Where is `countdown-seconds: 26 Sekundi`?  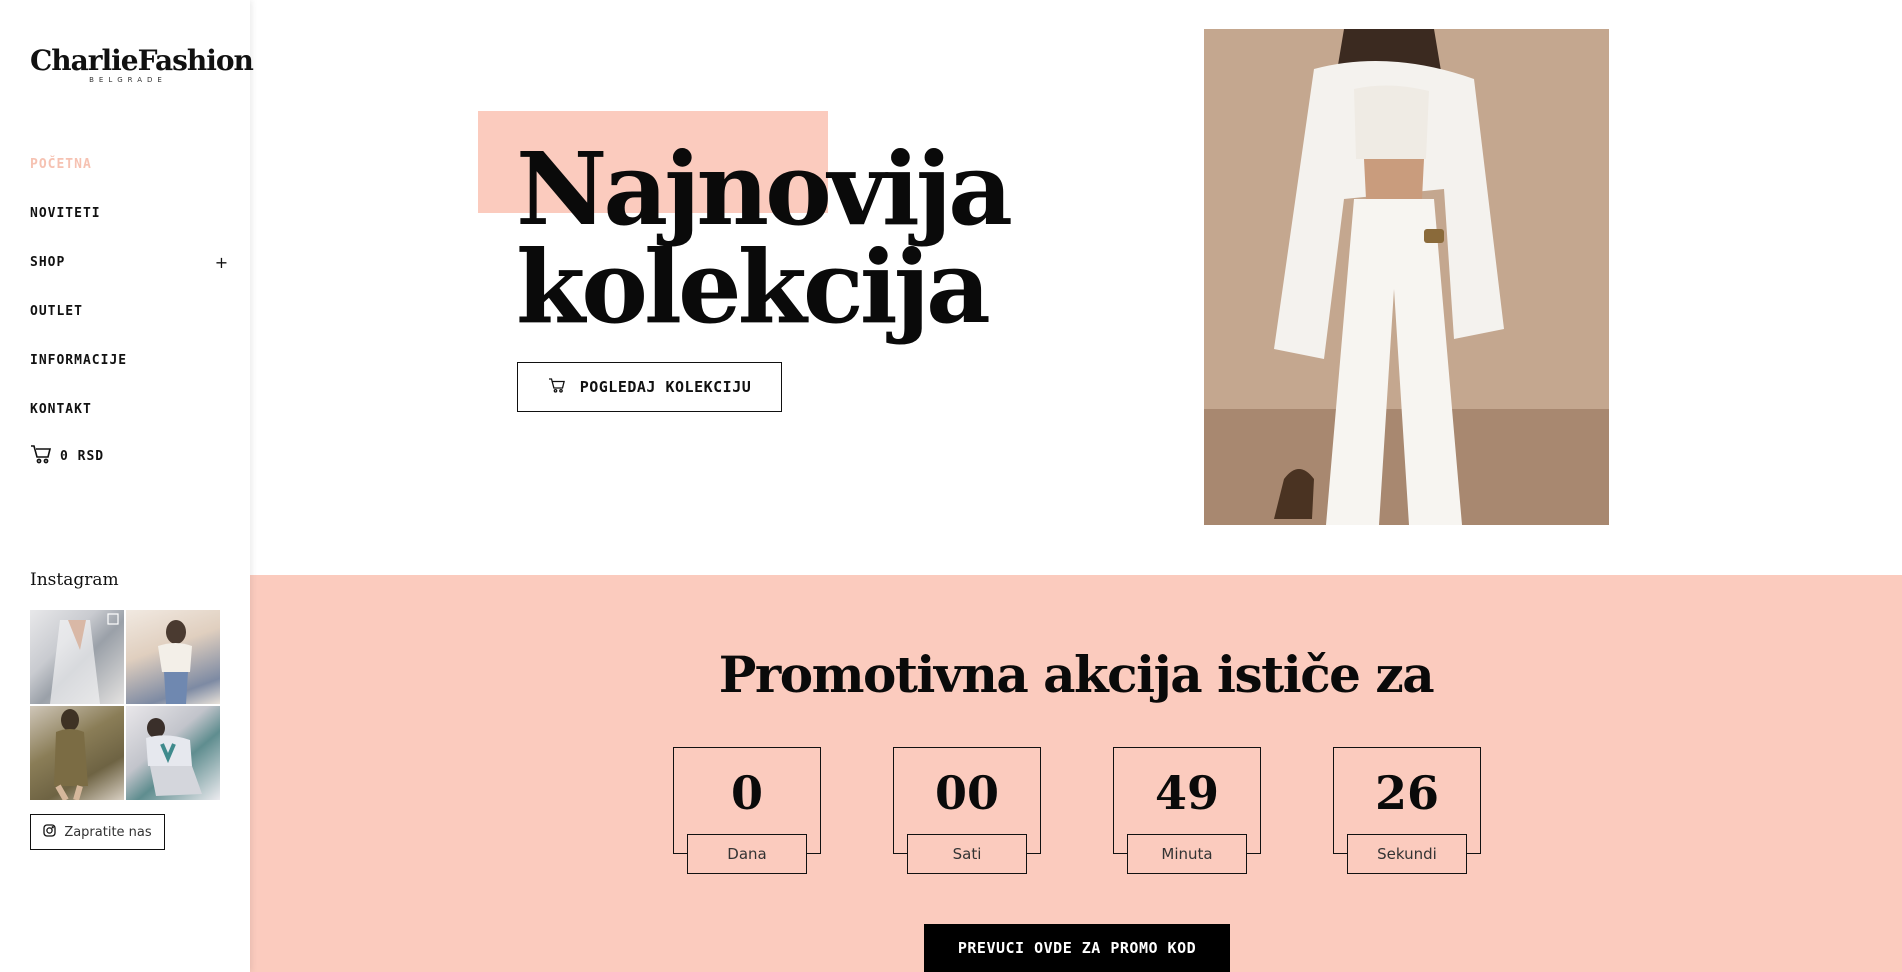 countdown-seconds: 26 Sekundi is located at coordinates (1407, 810).